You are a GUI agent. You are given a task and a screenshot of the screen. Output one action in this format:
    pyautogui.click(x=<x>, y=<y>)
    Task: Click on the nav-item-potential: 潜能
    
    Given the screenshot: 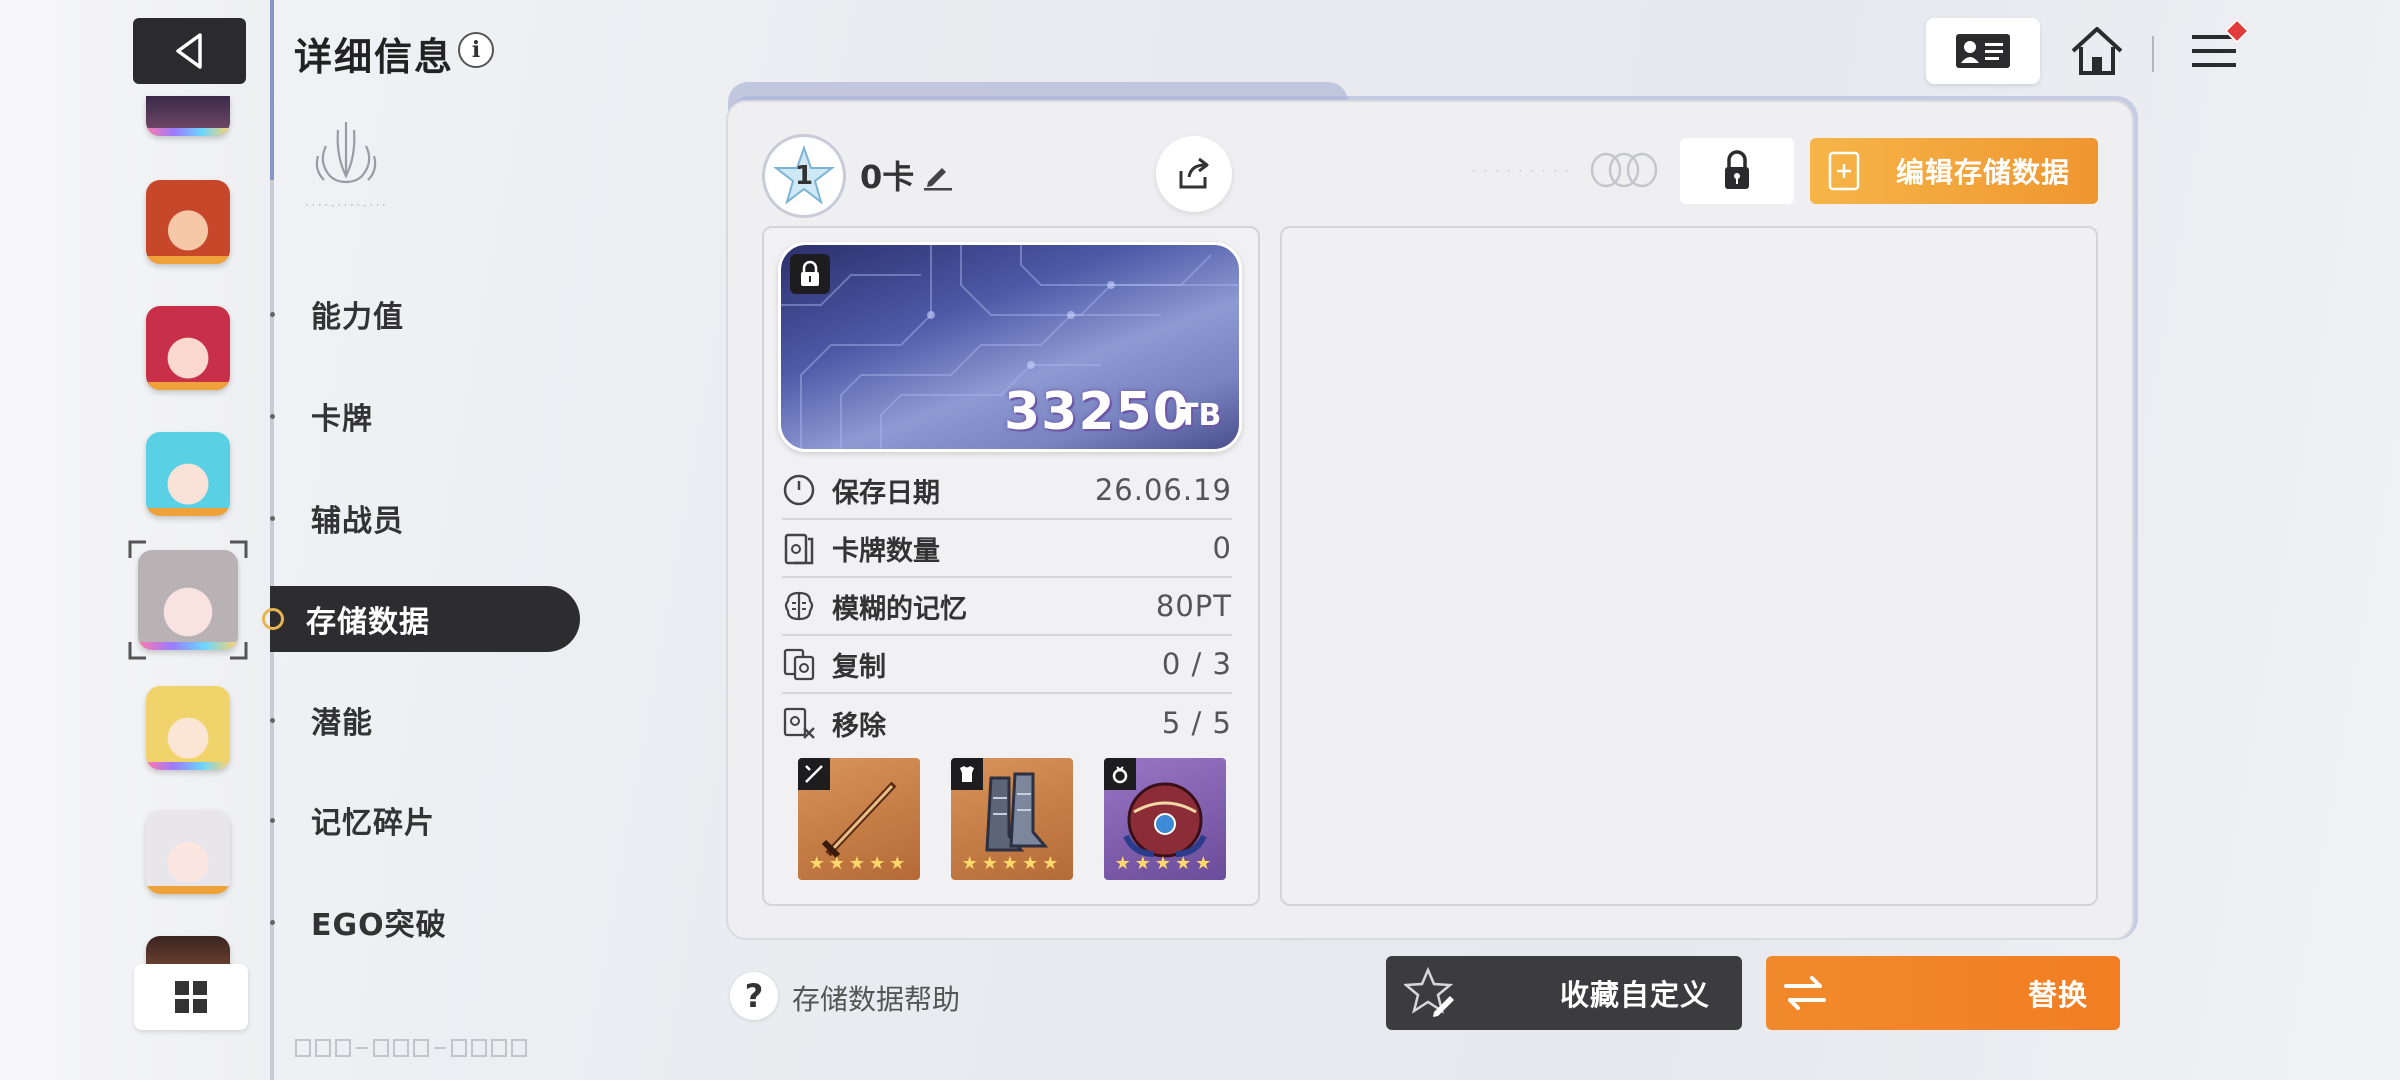 What is the action you would take?
    pyautogui.click(x=425, y=720)
    